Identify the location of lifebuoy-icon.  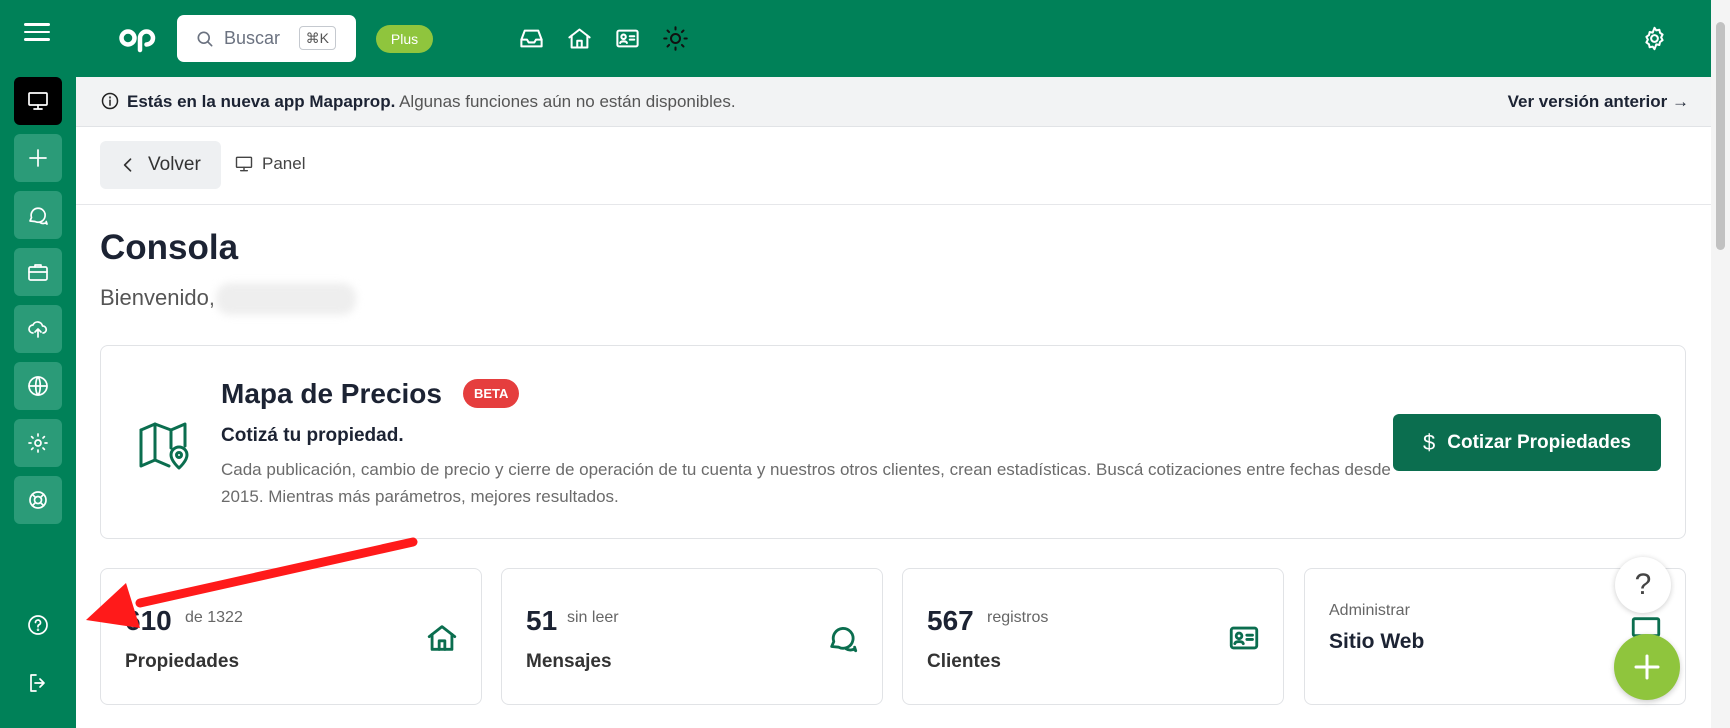
(38, 500).